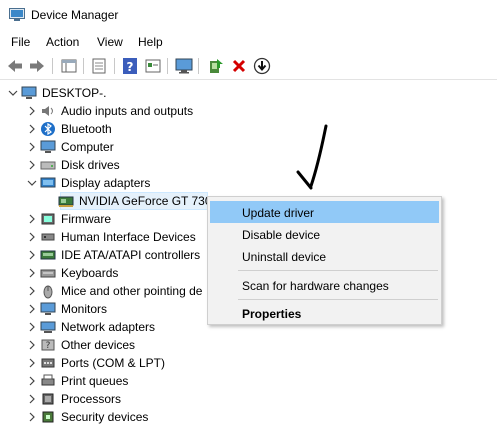 This screenshot has width=497, height=426. Describe the element at coordinates (91, 399) in the screenshot. I see `tree-item-label: Processors` at that location.